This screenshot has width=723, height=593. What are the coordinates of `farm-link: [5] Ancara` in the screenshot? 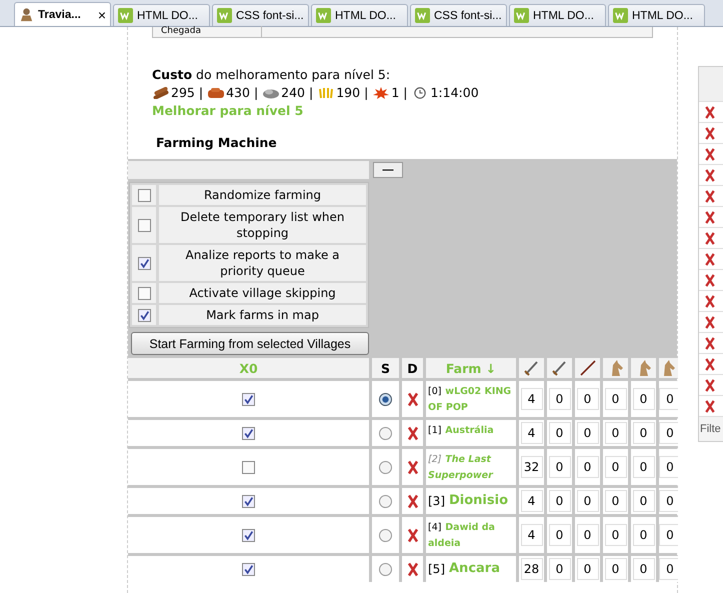 It's located at (471, 569).